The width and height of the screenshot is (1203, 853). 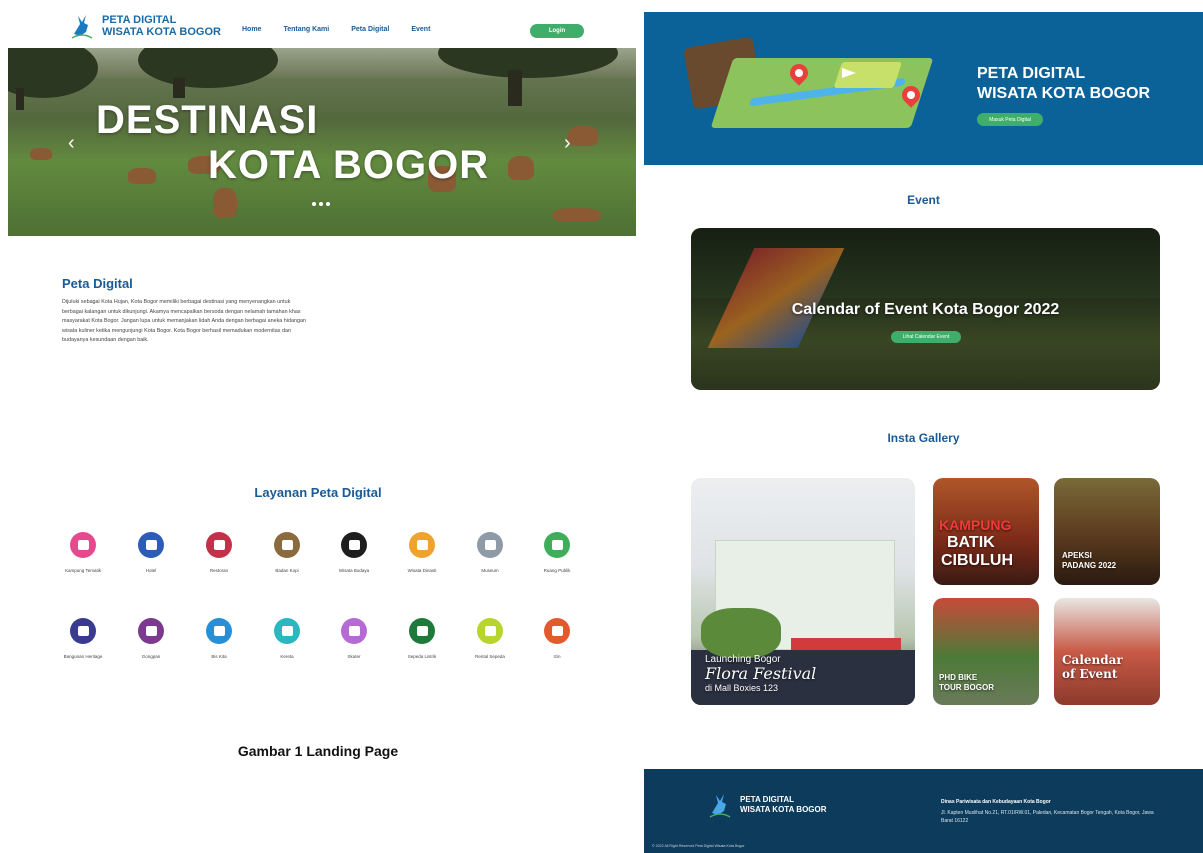 I want to click on house-icon, so click(x=83, y=545).